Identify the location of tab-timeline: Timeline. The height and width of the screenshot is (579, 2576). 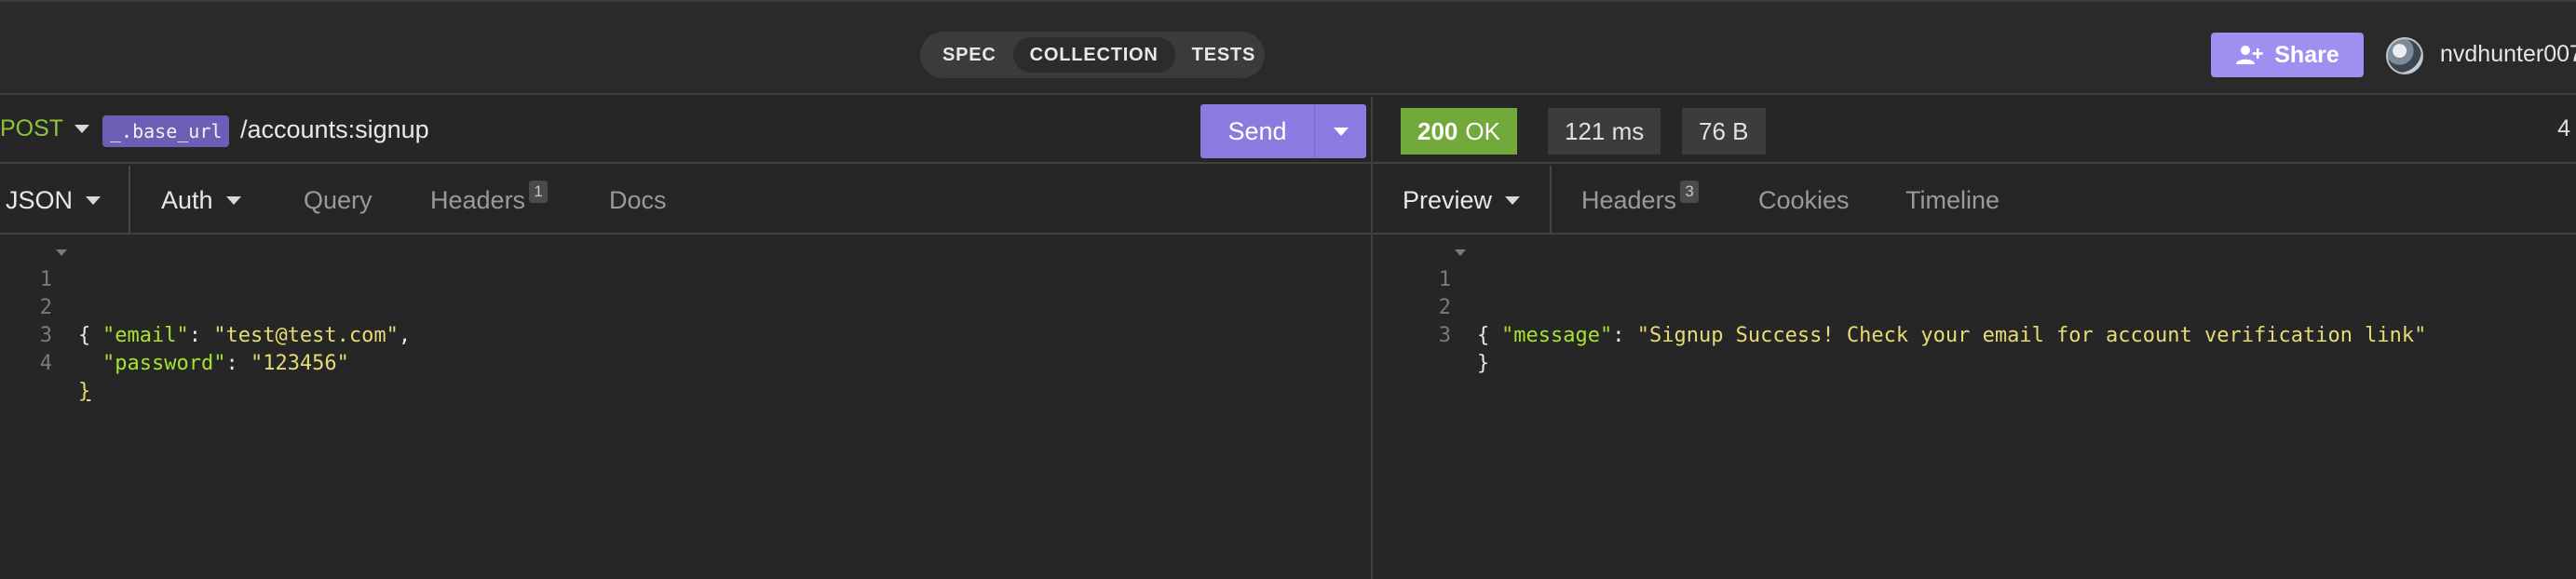
(1952, 200).